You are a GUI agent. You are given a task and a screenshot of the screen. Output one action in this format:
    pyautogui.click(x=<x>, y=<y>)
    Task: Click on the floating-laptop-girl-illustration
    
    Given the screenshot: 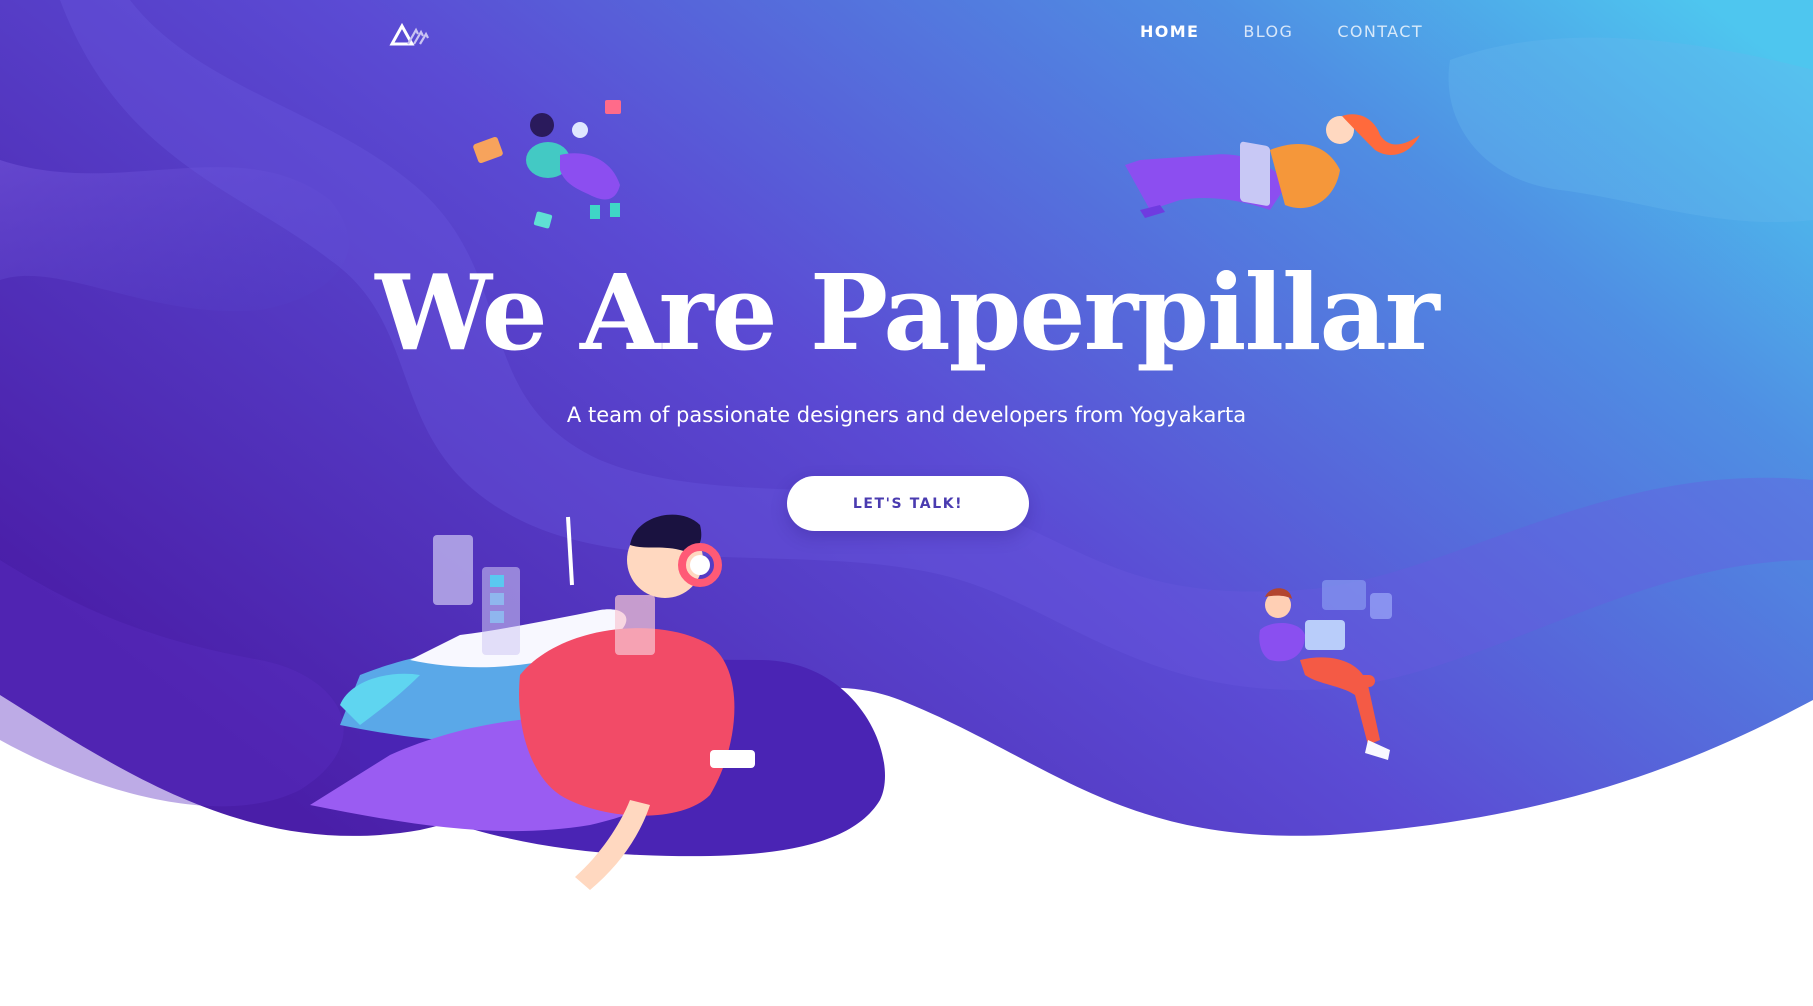 What is the action you would take?
    pyautogui.click(x=1272, y=166)
    